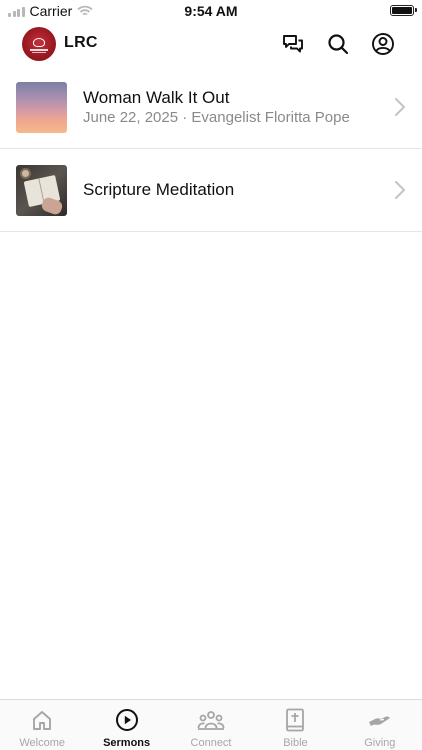 The width and height of the screenshot is (422, 750). What do you see at coordinates (380, 743) in the screenshot?
I see `tab-label: Giving` at bounding box center [380, 743].